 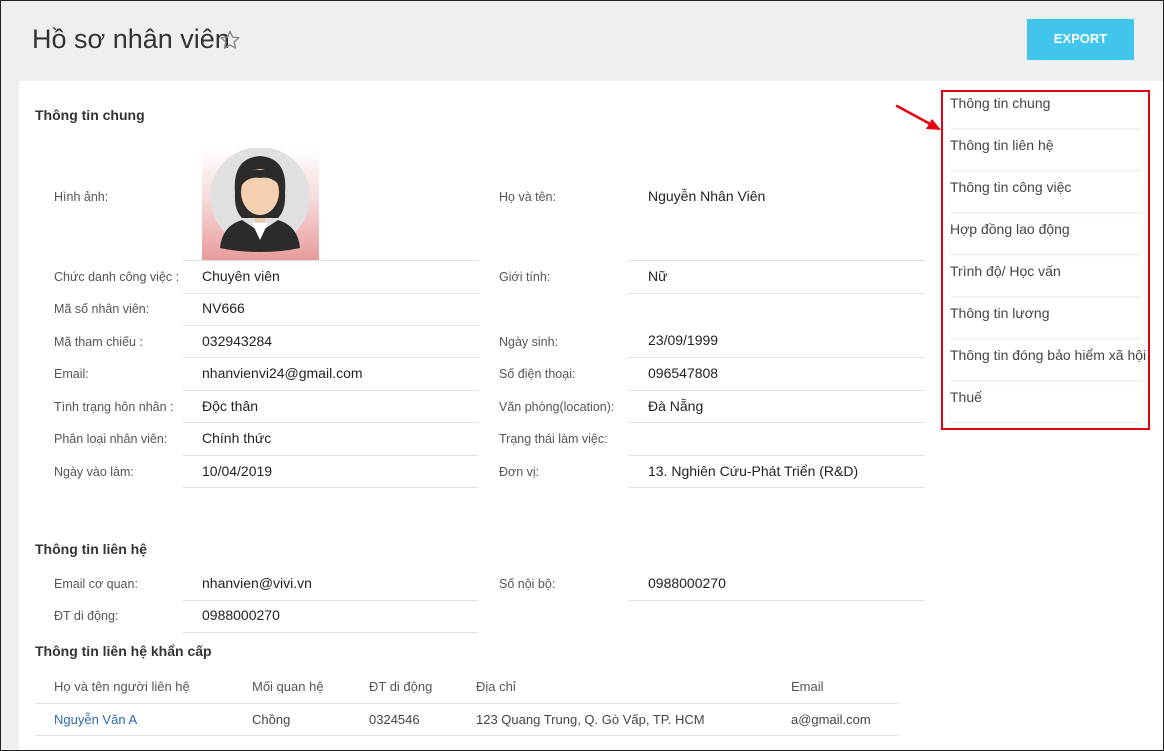 What do you see at coordinates (257, 583) in the screenshot?
I see `work-email-value: nhanvien@vivi.vn` at bounding box center [257, 583].